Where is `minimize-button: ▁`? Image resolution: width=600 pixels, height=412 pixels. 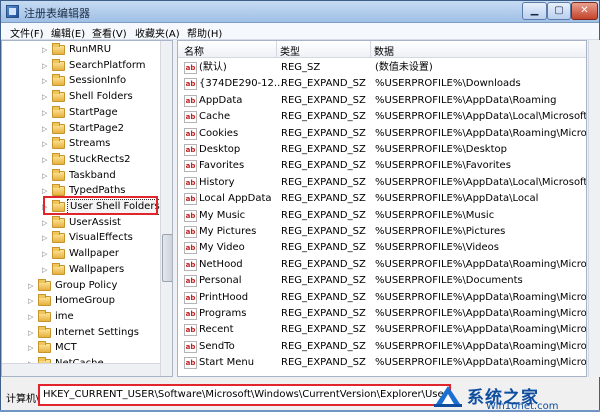 minimize-button: ▁ is located at coordinates (534, 11).